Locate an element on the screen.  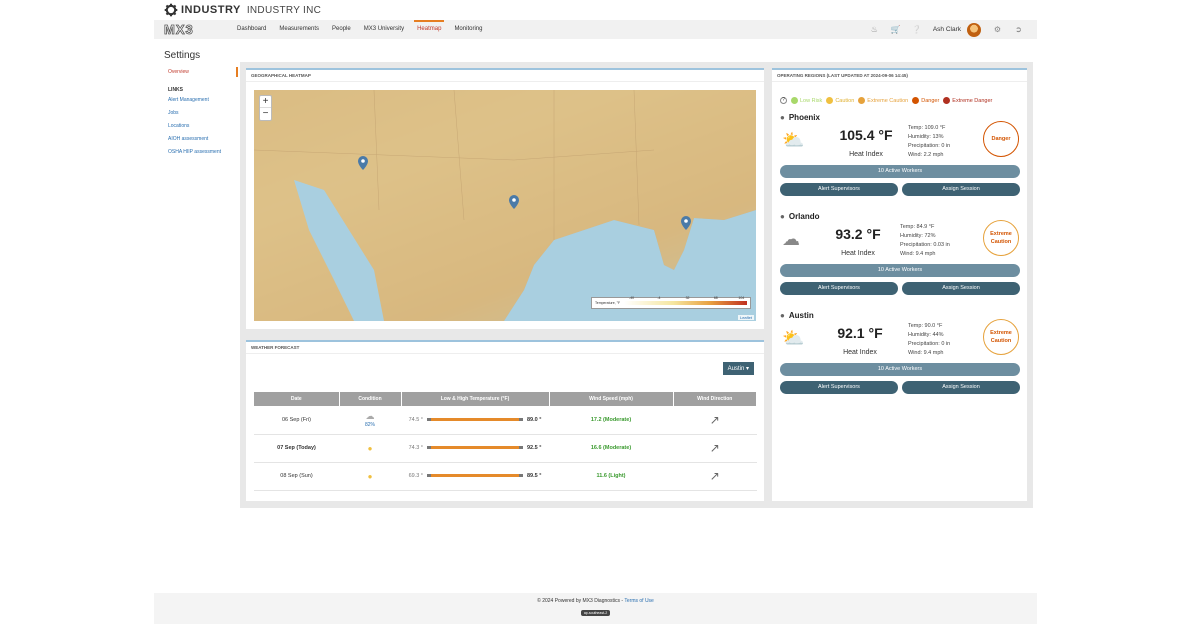
legend-caution: Caution is located at coordinates (840, 100).